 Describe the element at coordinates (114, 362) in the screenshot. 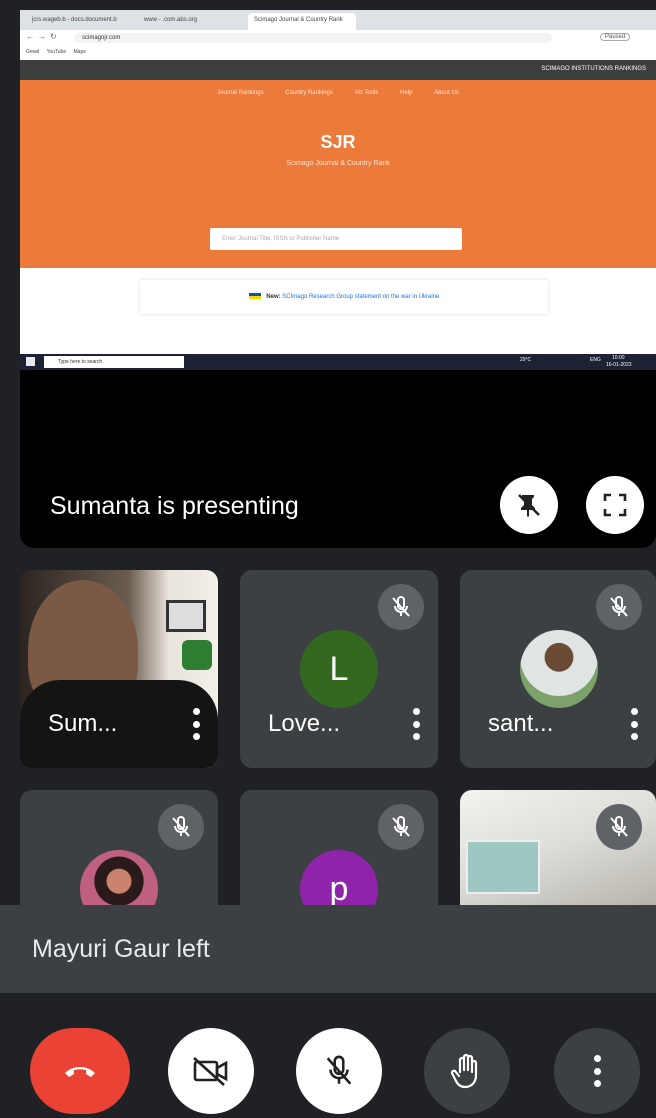

I see `taskbar-search: Type here to search` at that location.